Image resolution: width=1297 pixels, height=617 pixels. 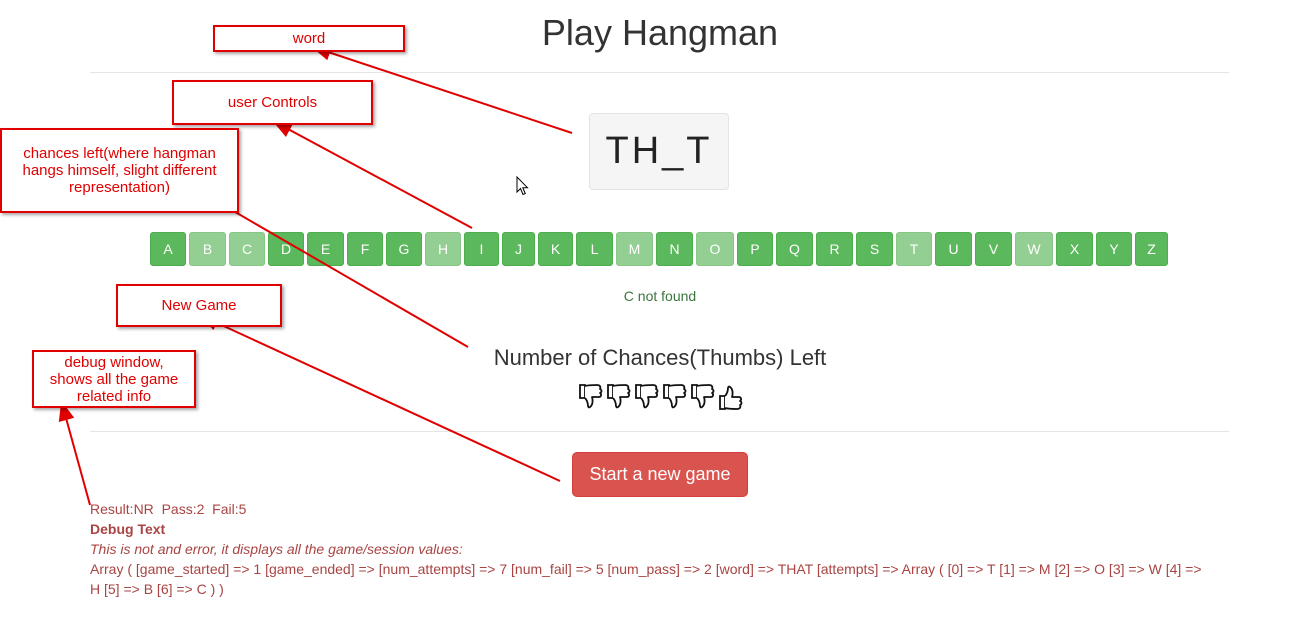 What do you see at coordinates (914, 249) in the screenshot?
I see `letter-button-t: T` at bounding box center [914, 249].